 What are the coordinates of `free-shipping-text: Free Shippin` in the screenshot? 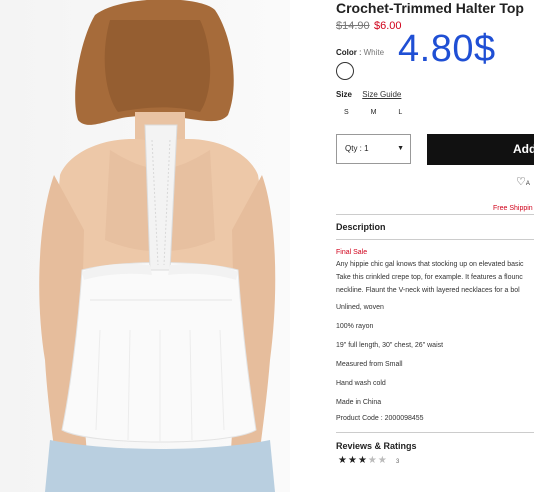 It's located at (513, 208).